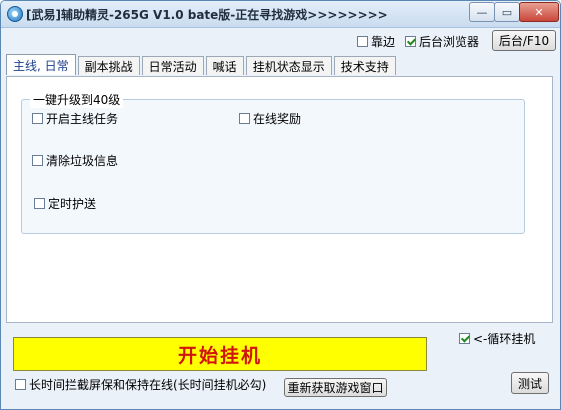  I want to click on main-quest-checkbox, so click(37, 118).